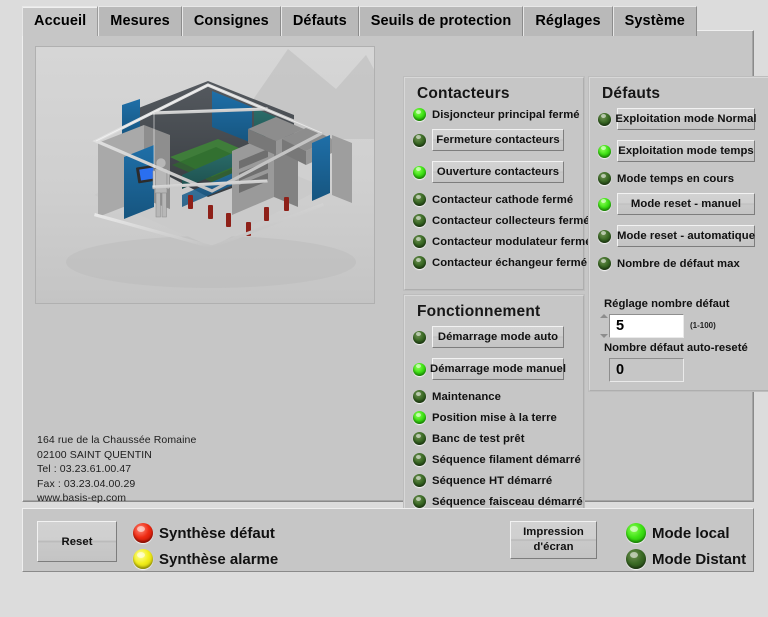  What do you see at coordinates (498, 172) in the screenshot?
I see `button-ouverture-contacteurs: Ouverture contacteurs` at bounding box center [498, 172].